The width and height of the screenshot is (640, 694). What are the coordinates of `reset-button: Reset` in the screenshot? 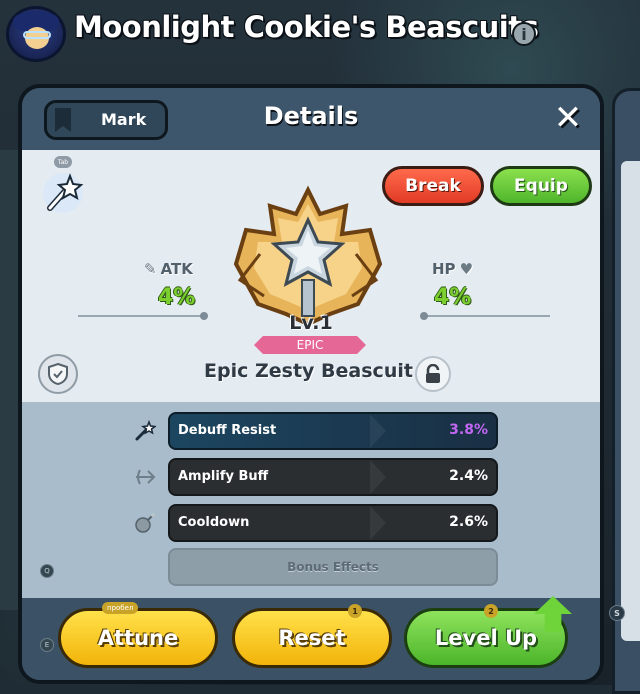 It's located at (312, 638).